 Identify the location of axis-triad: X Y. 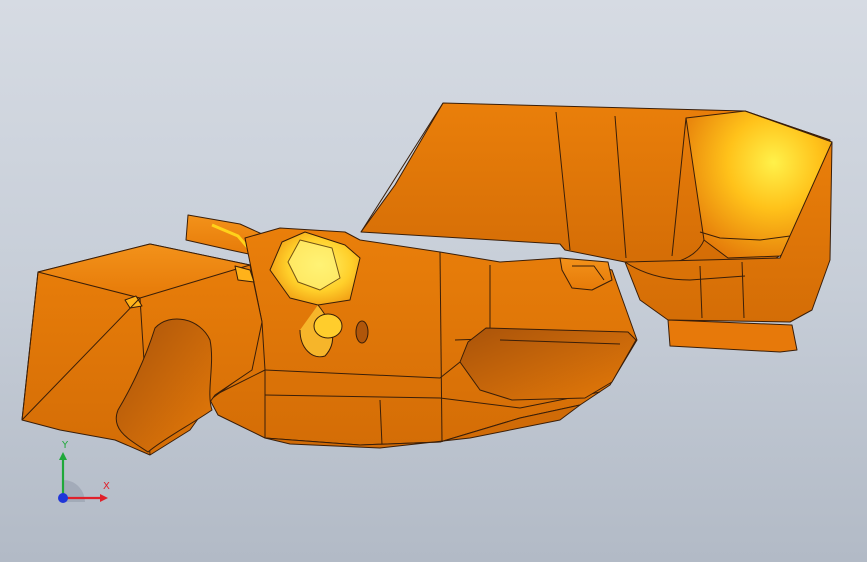
(79, 473).